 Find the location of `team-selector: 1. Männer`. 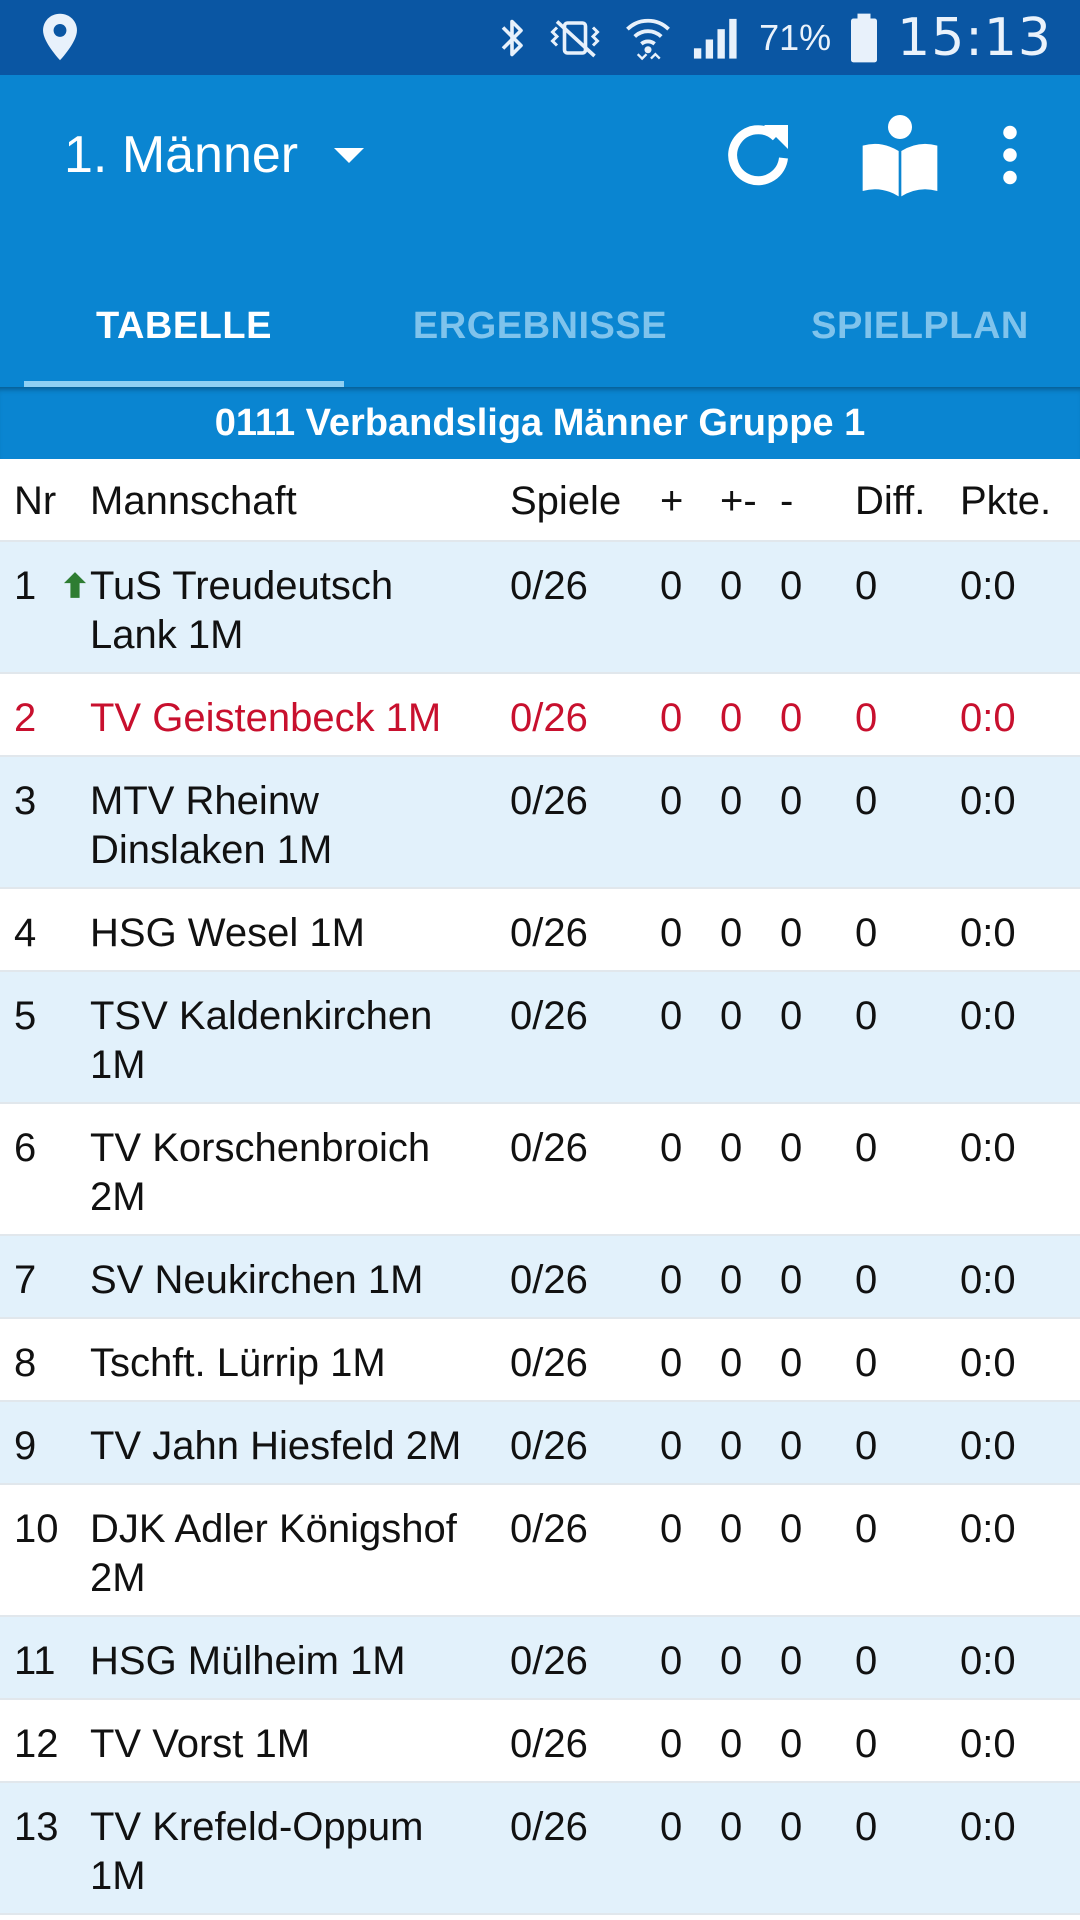

team-selector: 1. Männer is located at coordinates (214, 155).